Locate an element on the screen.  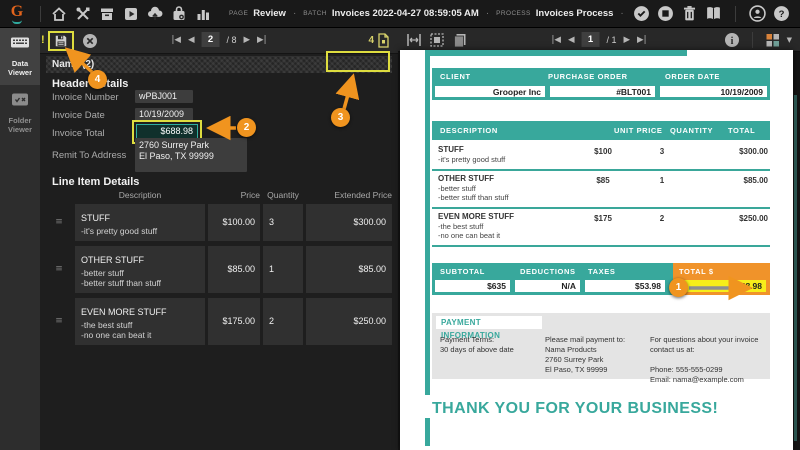
col-total: TOTAL is located at coordinates (742, 130).